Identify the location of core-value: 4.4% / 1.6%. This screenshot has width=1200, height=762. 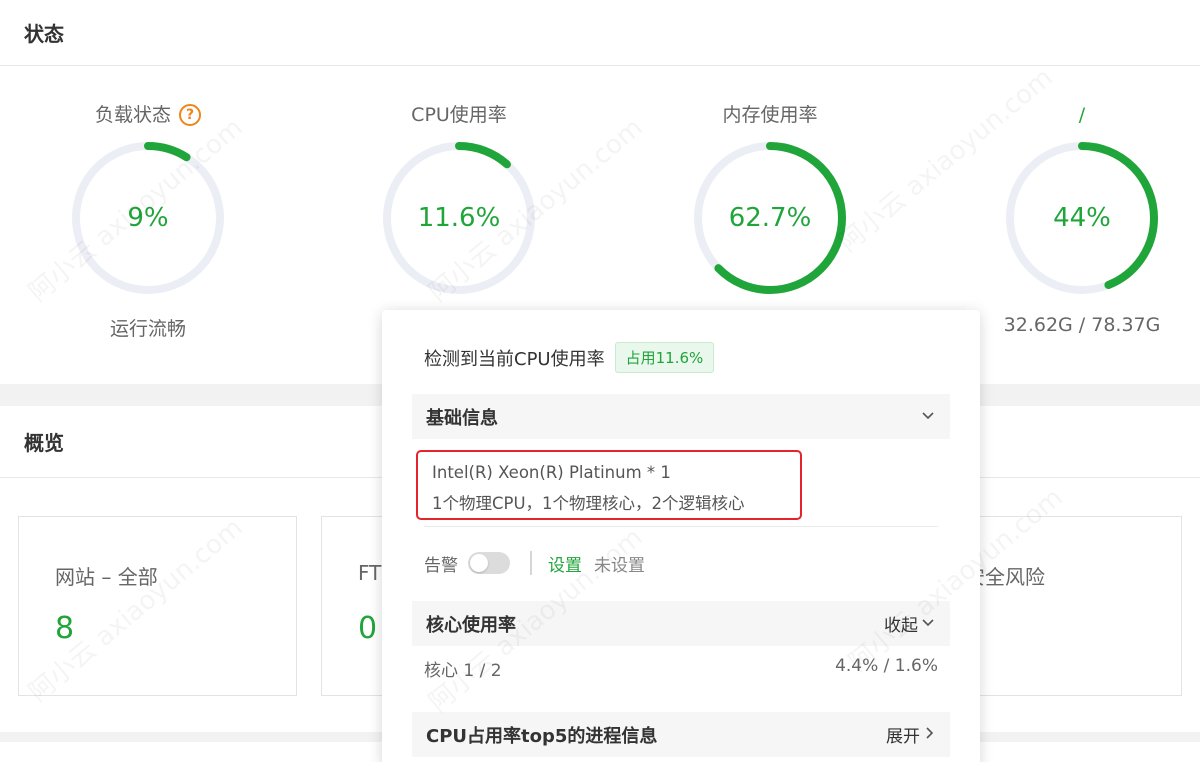
(886, 666).